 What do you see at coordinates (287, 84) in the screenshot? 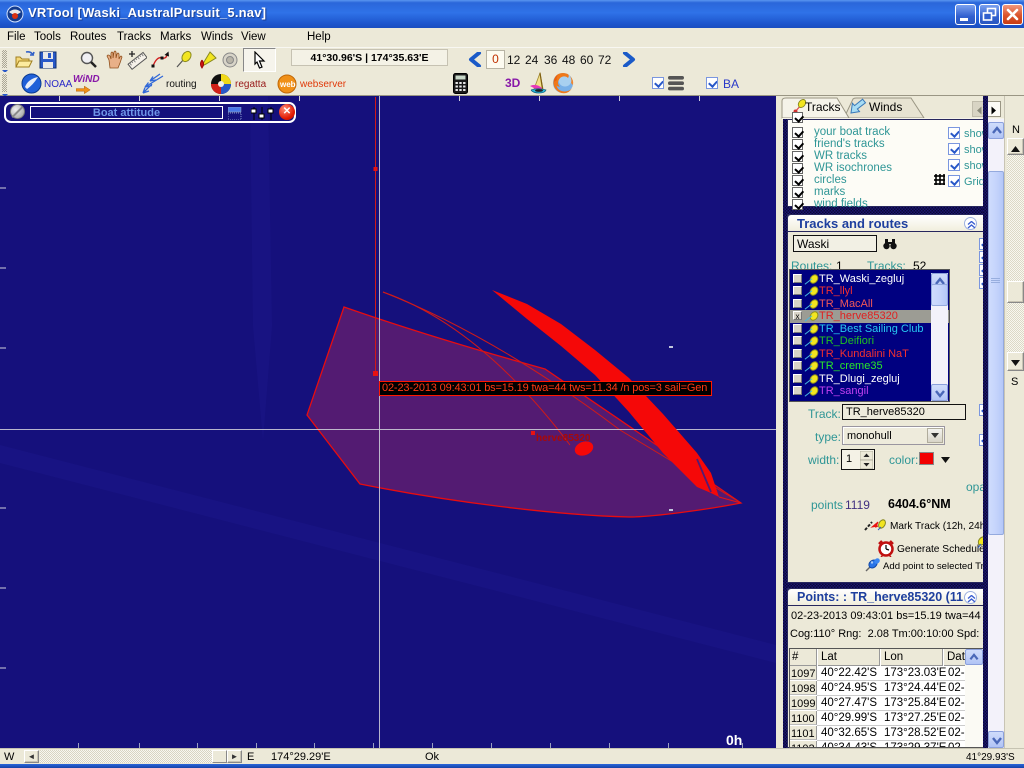
I see `svg-text: web` at bounding box center [287, 84].